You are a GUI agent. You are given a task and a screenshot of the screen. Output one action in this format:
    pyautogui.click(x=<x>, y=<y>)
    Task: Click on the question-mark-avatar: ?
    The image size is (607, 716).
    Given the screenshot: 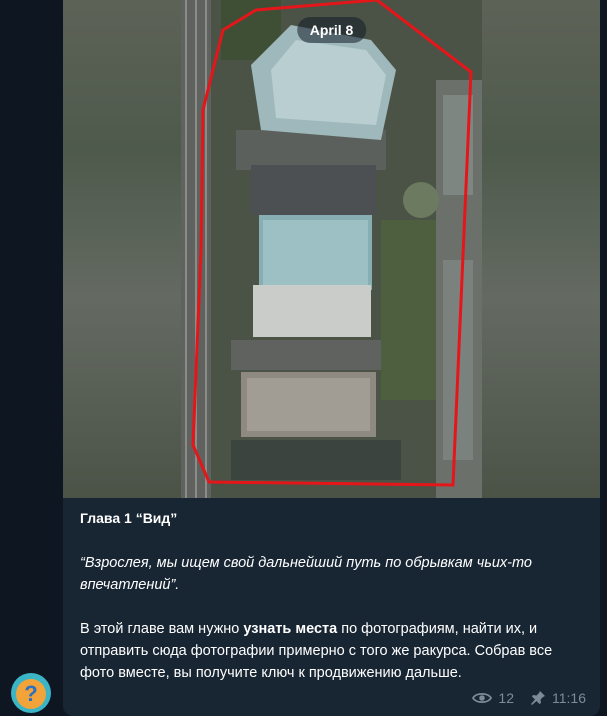 What is the action you would take?
    pyautogui.click(x=31, y=694)
    